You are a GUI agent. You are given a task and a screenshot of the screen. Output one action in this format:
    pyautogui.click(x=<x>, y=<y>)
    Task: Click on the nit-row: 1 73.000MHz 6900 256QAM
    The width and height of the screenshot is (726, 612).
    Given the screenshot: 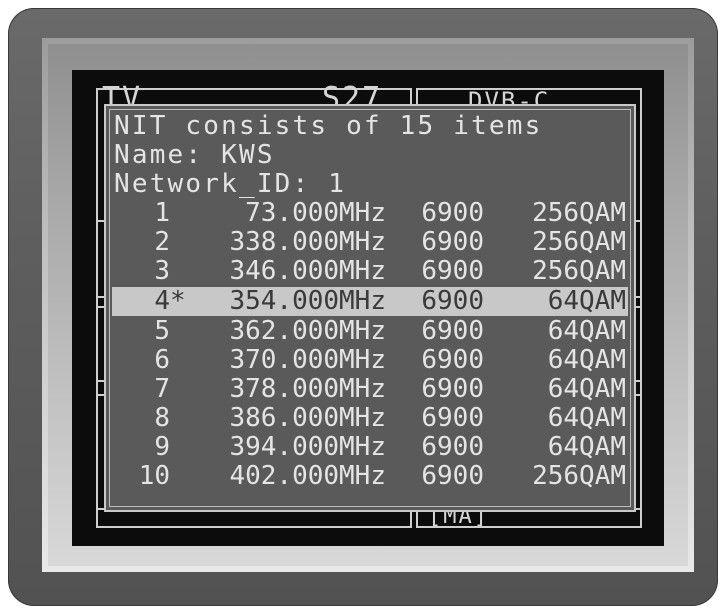 What is the action you would take?
    pyautogui.click(x=370, y=213)
    